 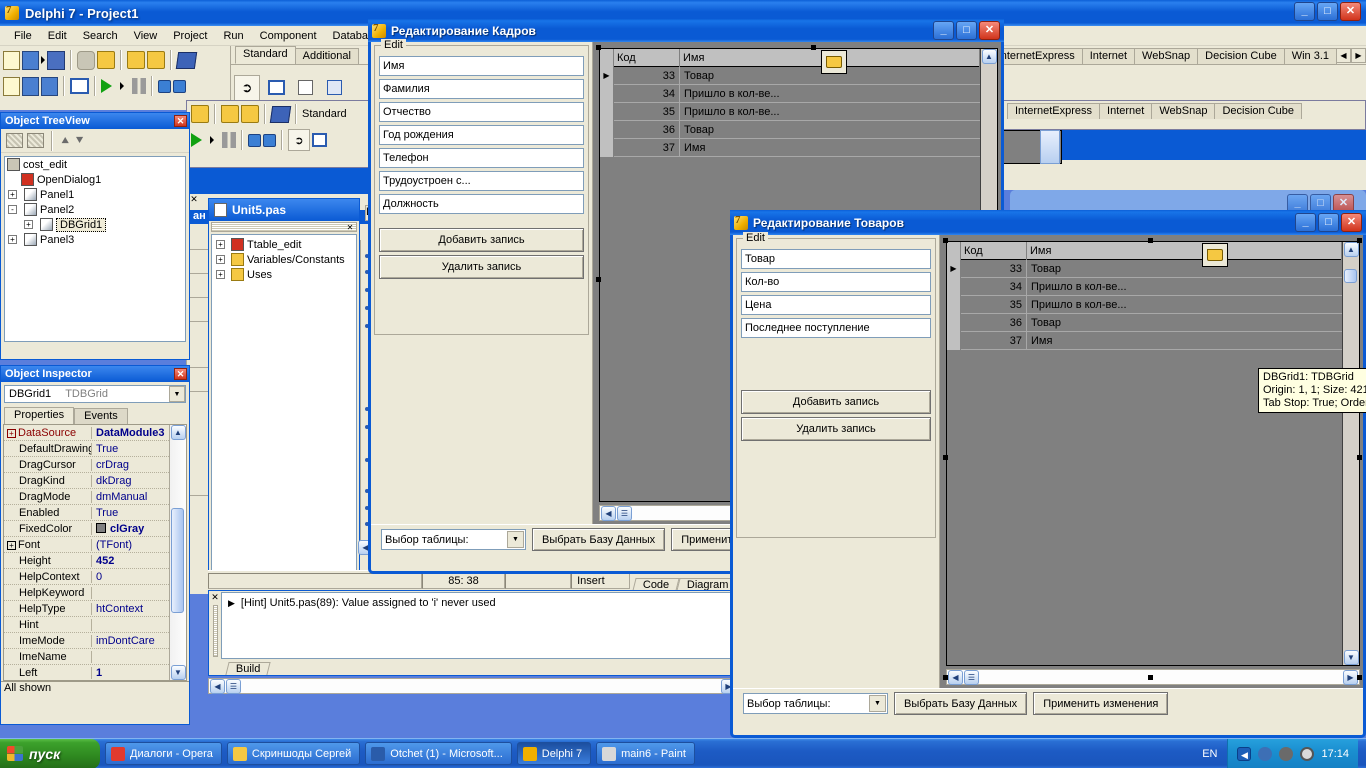 I want to click on volume-icon, so click(x=1286, y=753).